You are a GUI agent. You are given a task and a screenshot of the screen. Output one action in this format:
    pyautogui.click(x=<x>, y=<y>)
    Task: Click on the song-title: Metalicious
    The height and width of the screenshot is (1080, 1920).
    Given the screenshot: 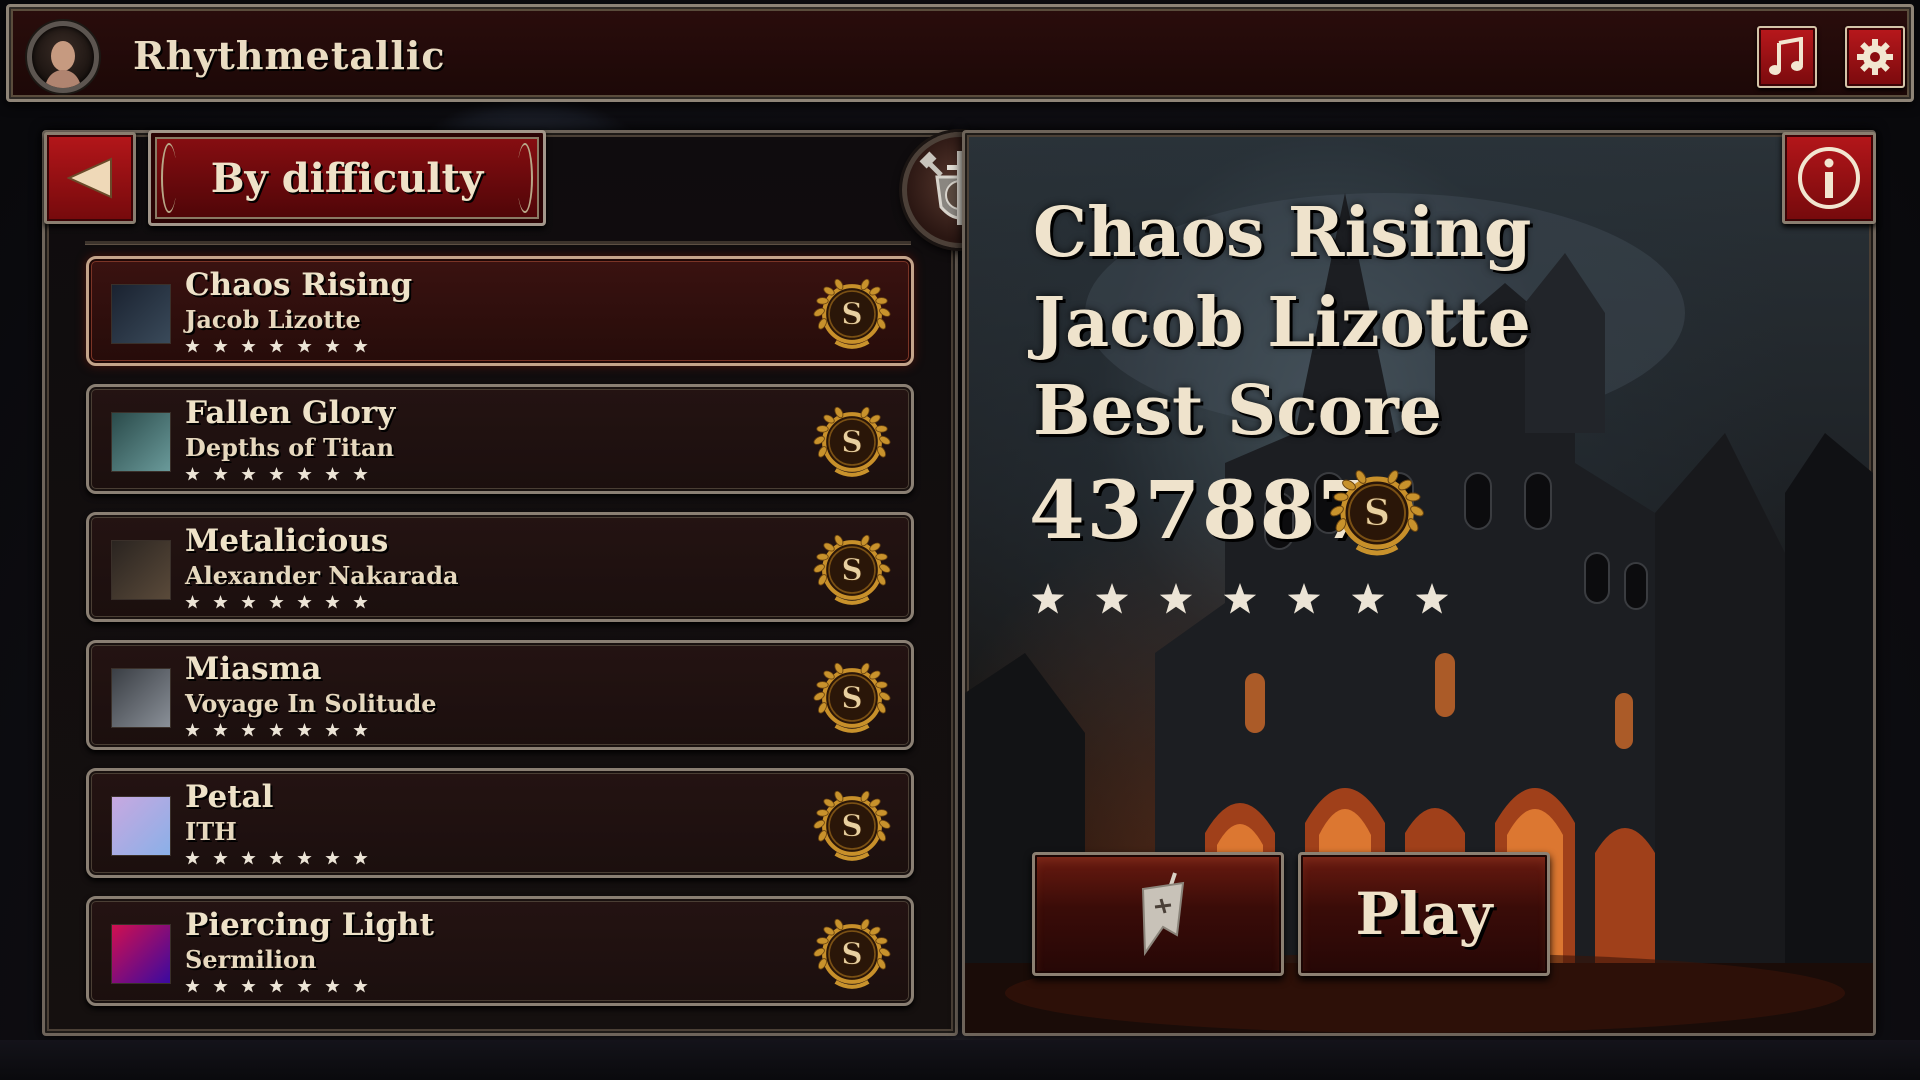 What is the action you would take?
    pyautogui.click(x=287, y=541)
    